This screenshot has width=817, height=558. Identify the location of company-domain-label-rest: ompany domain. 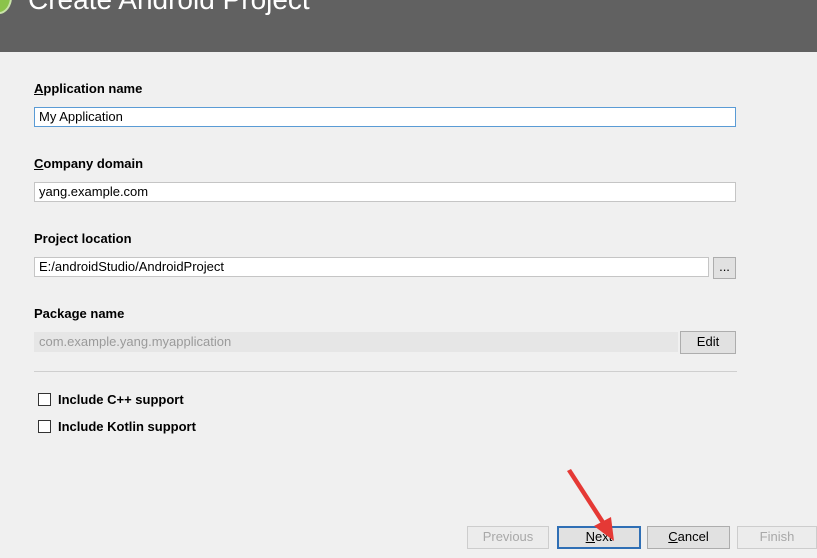
(93, 163).